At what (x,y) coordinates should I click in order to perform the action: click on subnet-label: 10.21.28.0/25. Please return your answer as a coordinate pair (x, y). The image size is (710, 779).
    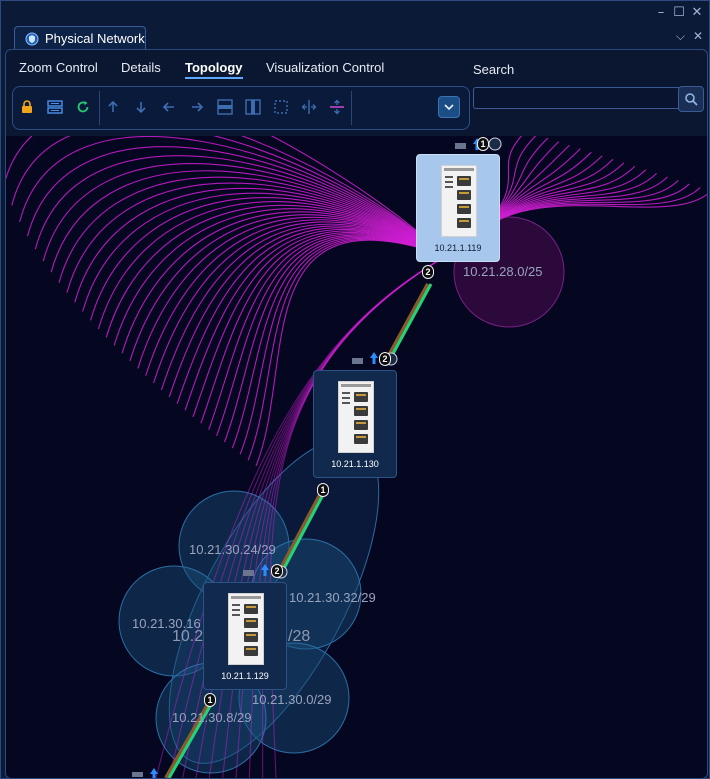
    Looking at the image, I should click on (503, 271).